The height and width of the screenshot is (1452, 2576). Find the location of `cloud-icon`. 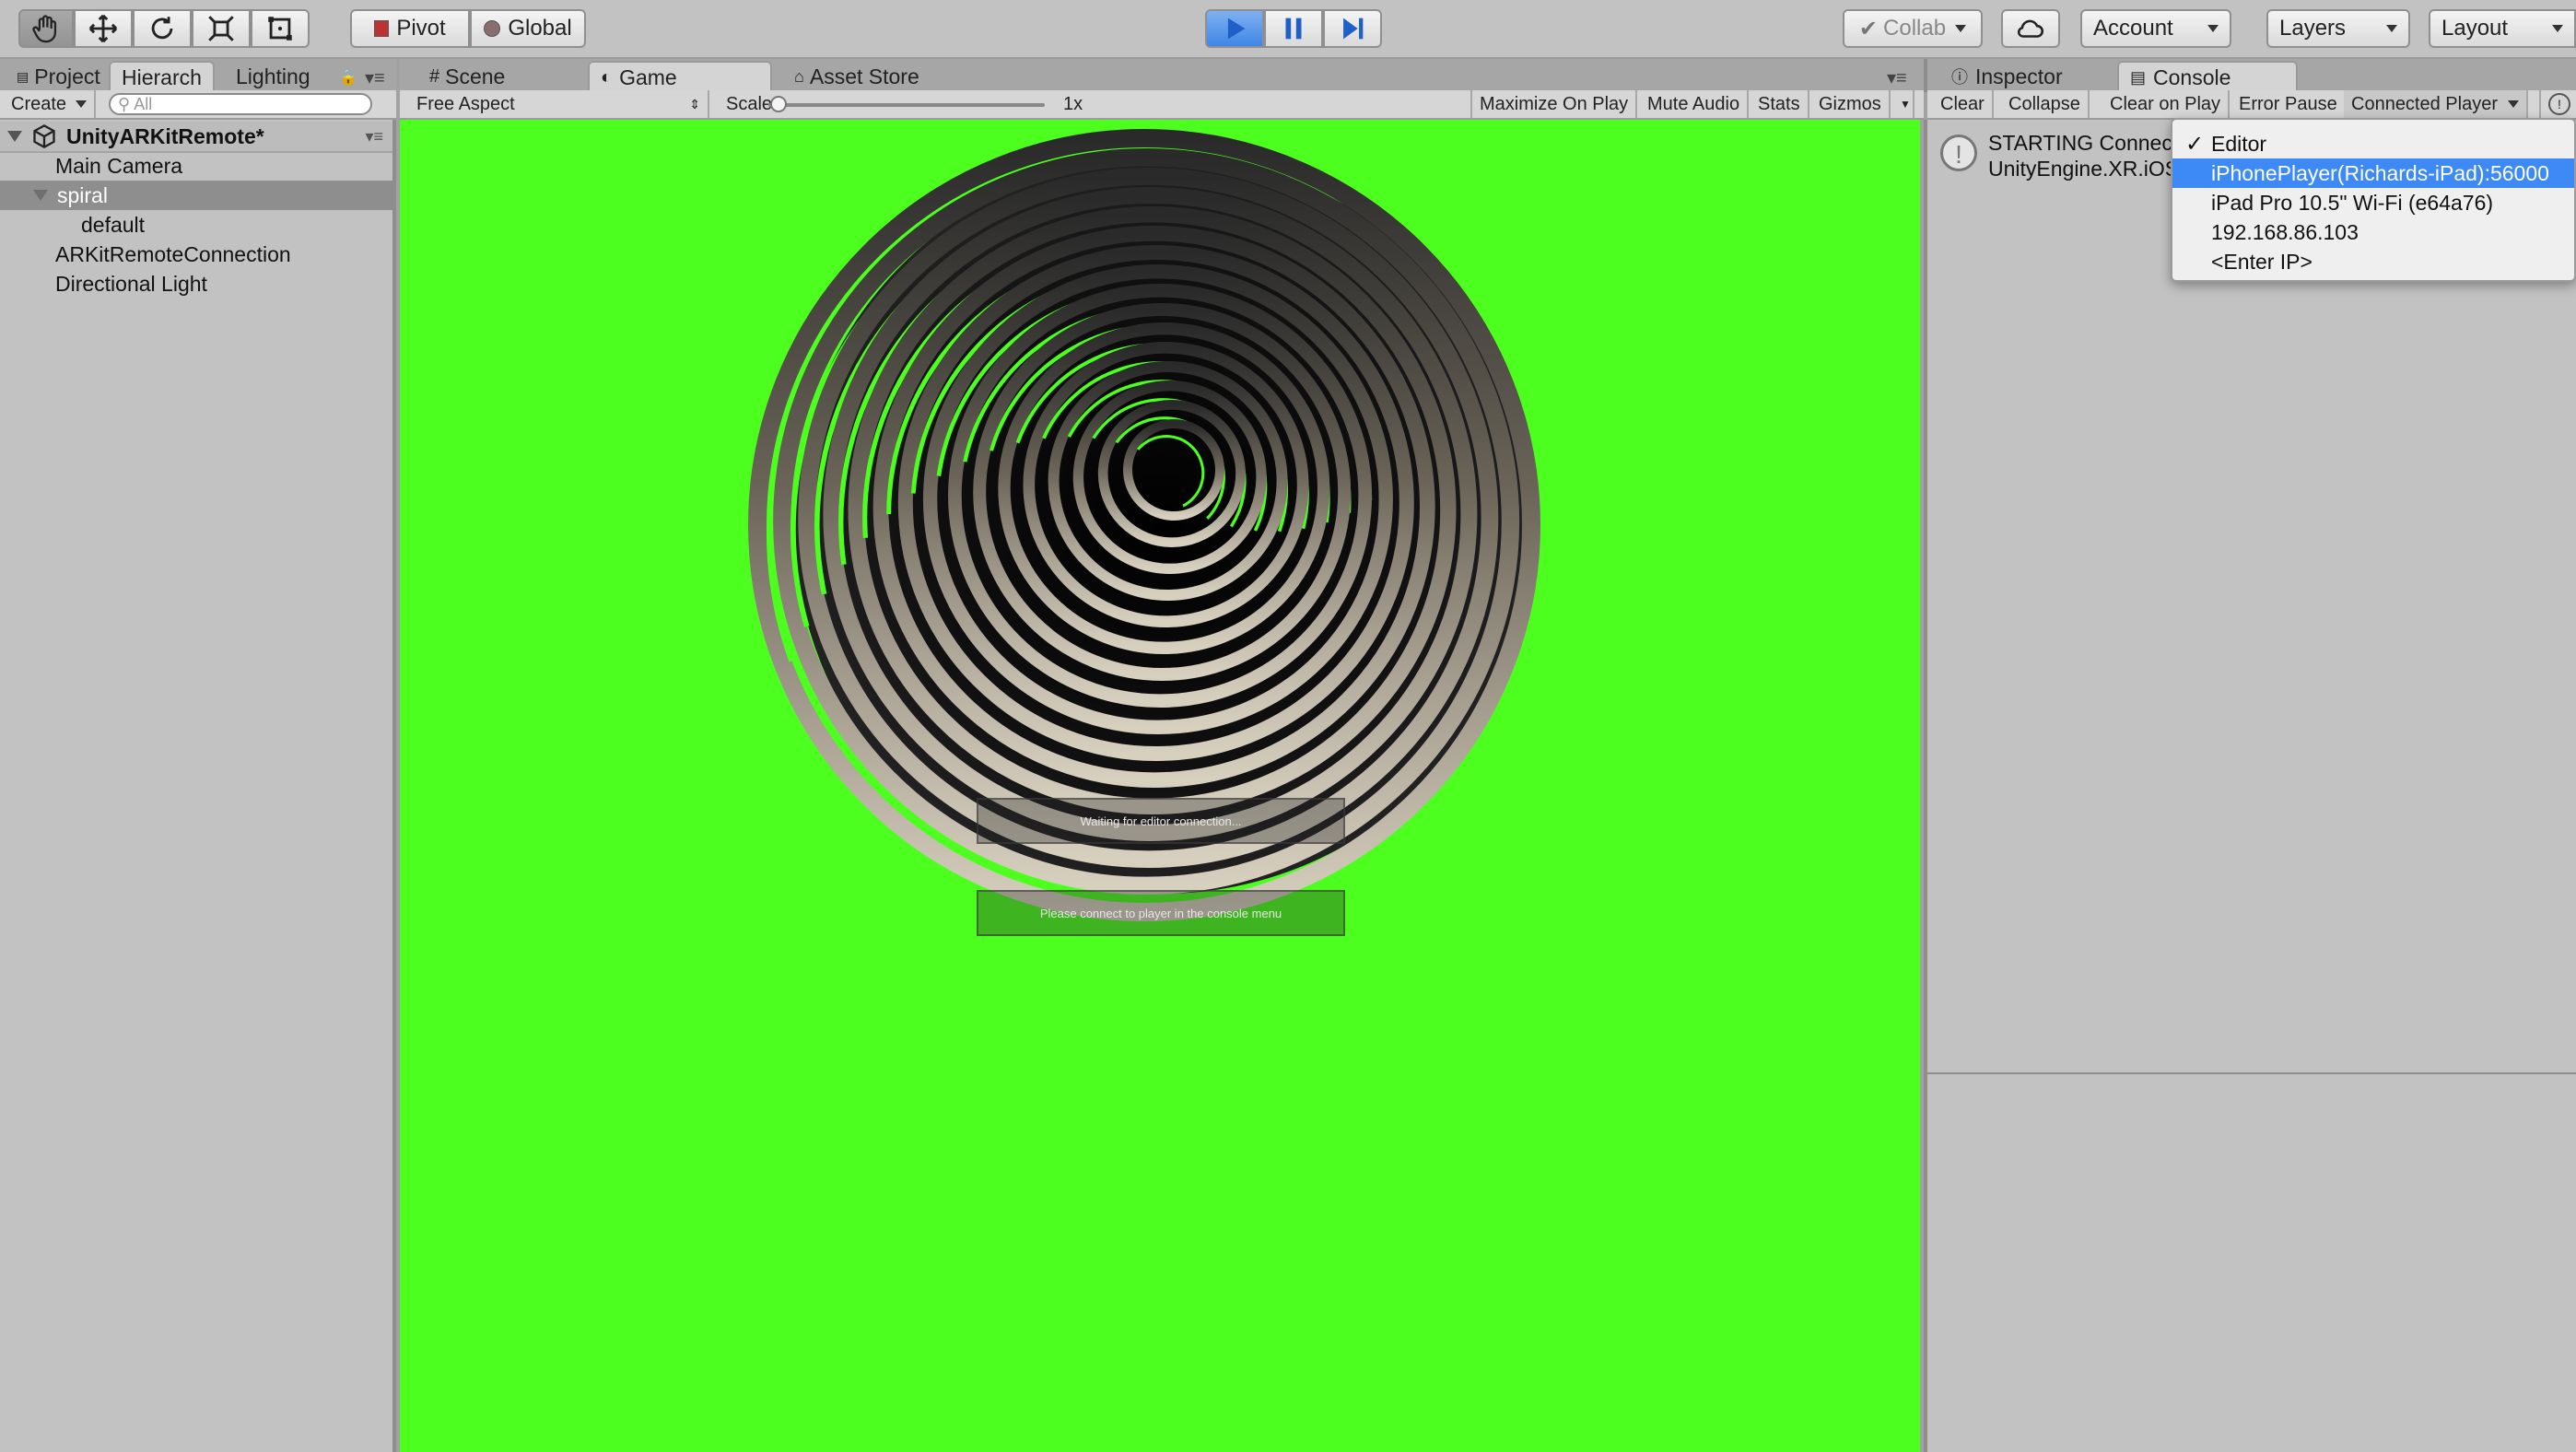

cloud-icon is located at coordinates (2030, 29).